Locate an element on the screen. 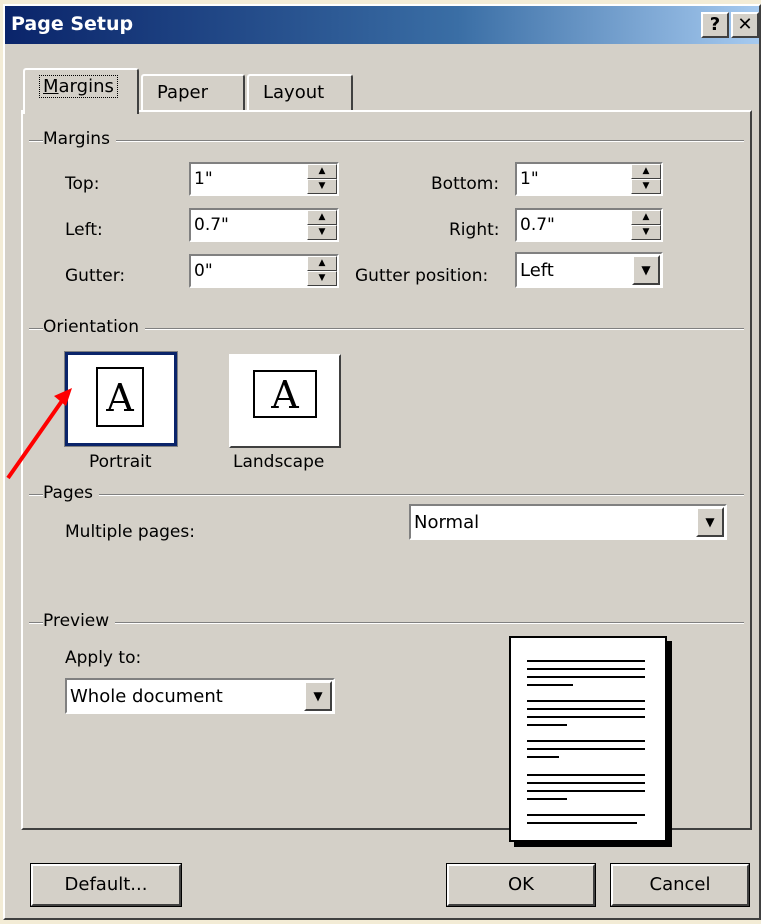 Image resolution: width=761 pixels, height=924 pixels. portrait-option: A is located at coordinates (121, 399).